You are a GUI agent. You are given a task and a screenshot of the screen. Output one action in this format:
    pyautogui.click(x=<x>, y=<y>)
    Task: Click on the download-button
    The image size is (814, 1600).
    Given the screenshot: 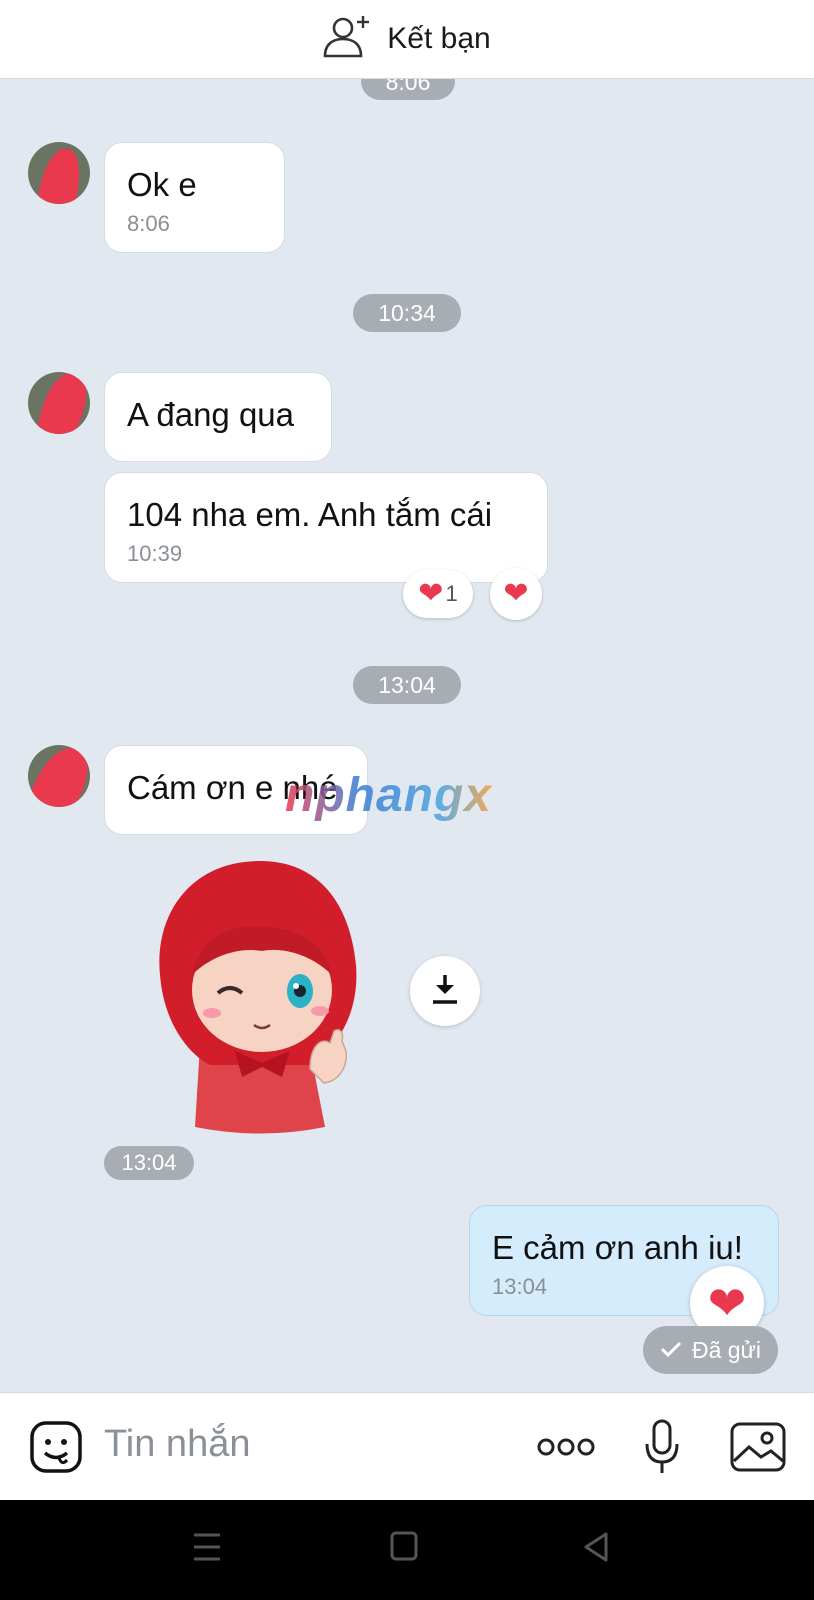 What is the action you would take?
    pyautogui.click(x=445, y=991)
    